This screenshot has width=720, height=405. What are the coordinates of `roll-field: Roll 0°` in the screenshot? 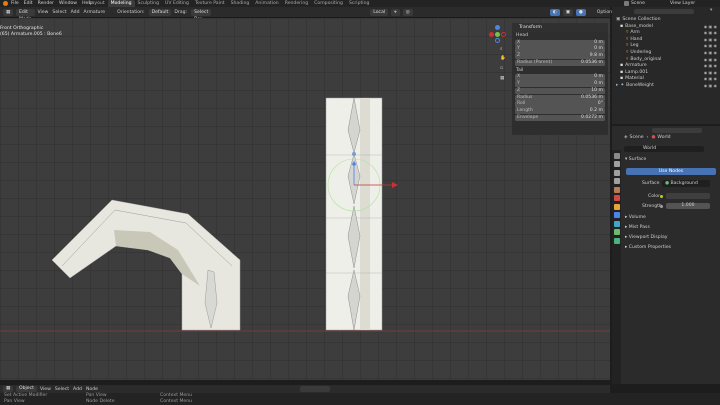 It's located at (560, 104).